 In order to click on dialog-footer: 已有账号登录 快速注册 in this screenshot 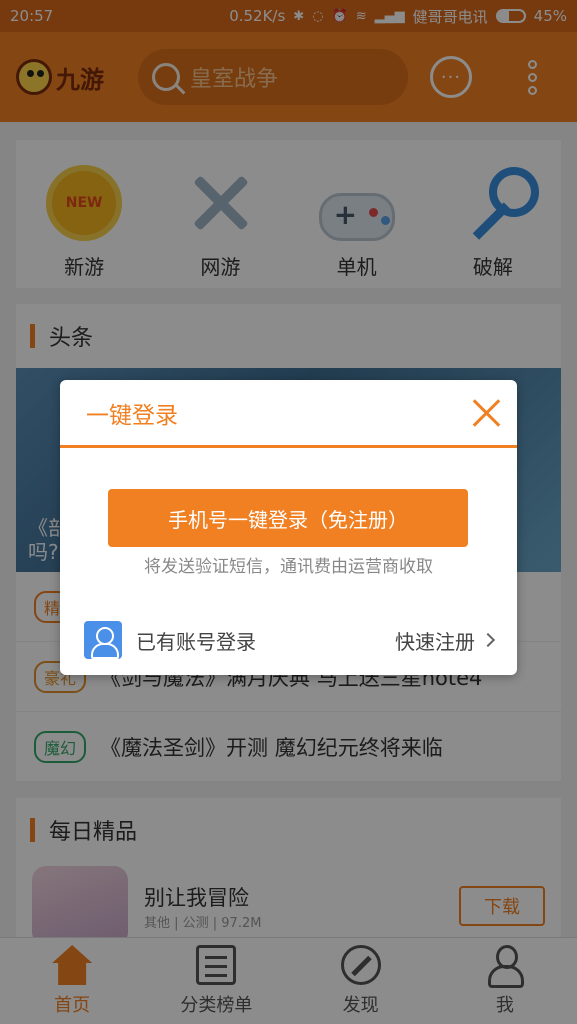, I will do `click(290, 640)`.